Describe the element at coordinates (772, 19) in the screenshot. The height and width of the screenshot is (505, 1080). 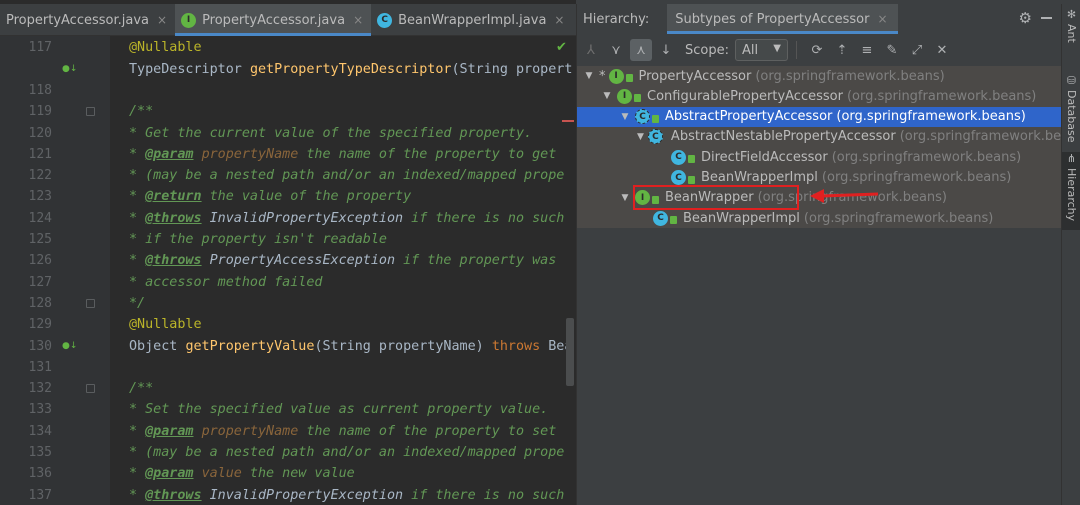
I see `tab-label: Subtypes of PropertyAccessor` at that location.